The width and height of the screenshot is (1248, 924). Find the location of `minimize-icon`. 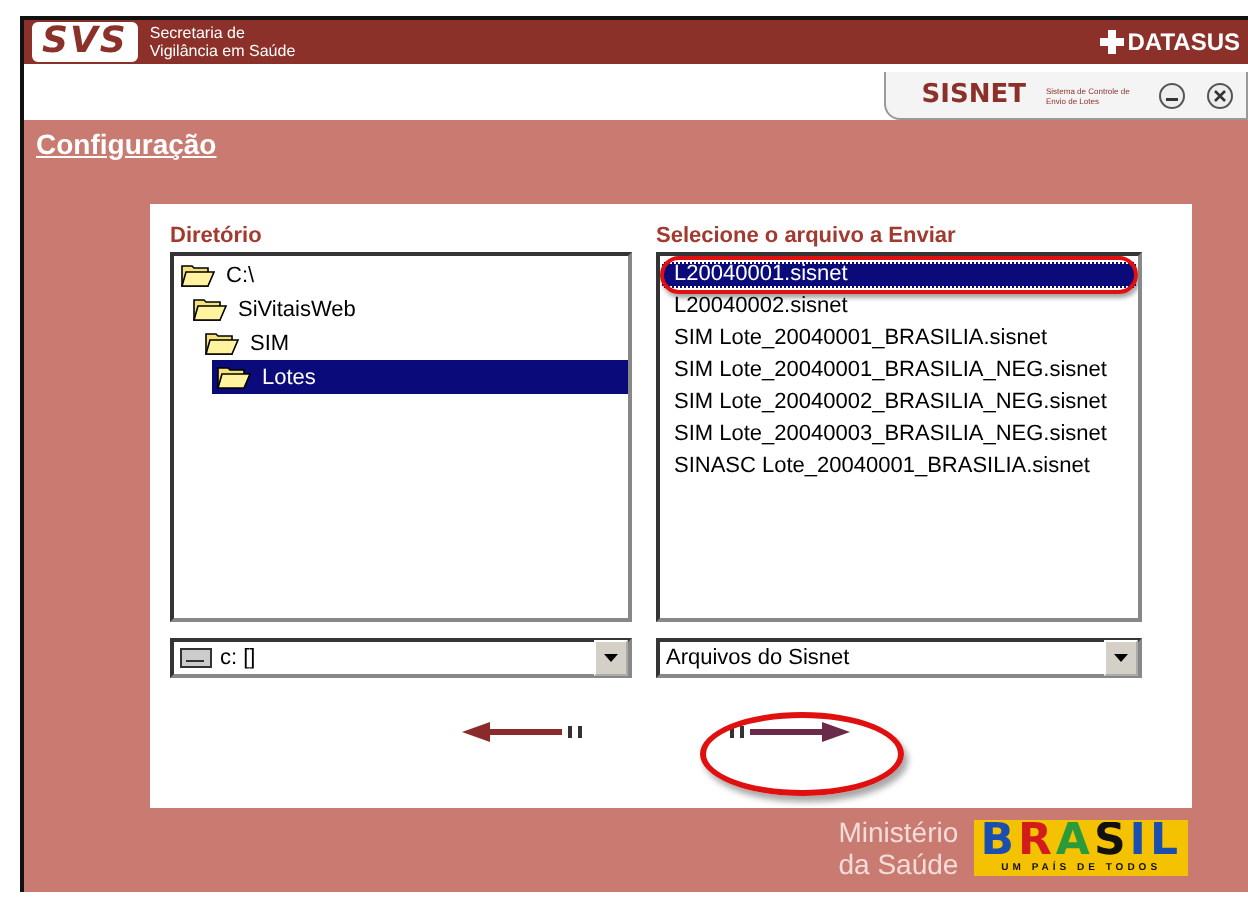

minimize-icon is located at coordinates (1172, 95).